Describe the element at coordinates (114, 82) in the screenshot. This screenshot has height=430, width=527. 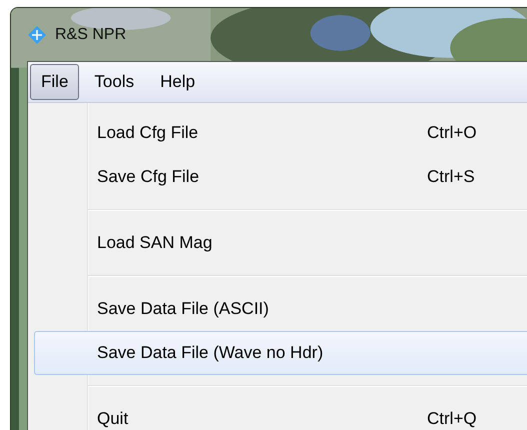
I see `menu-bar-item: Tools` at that location.